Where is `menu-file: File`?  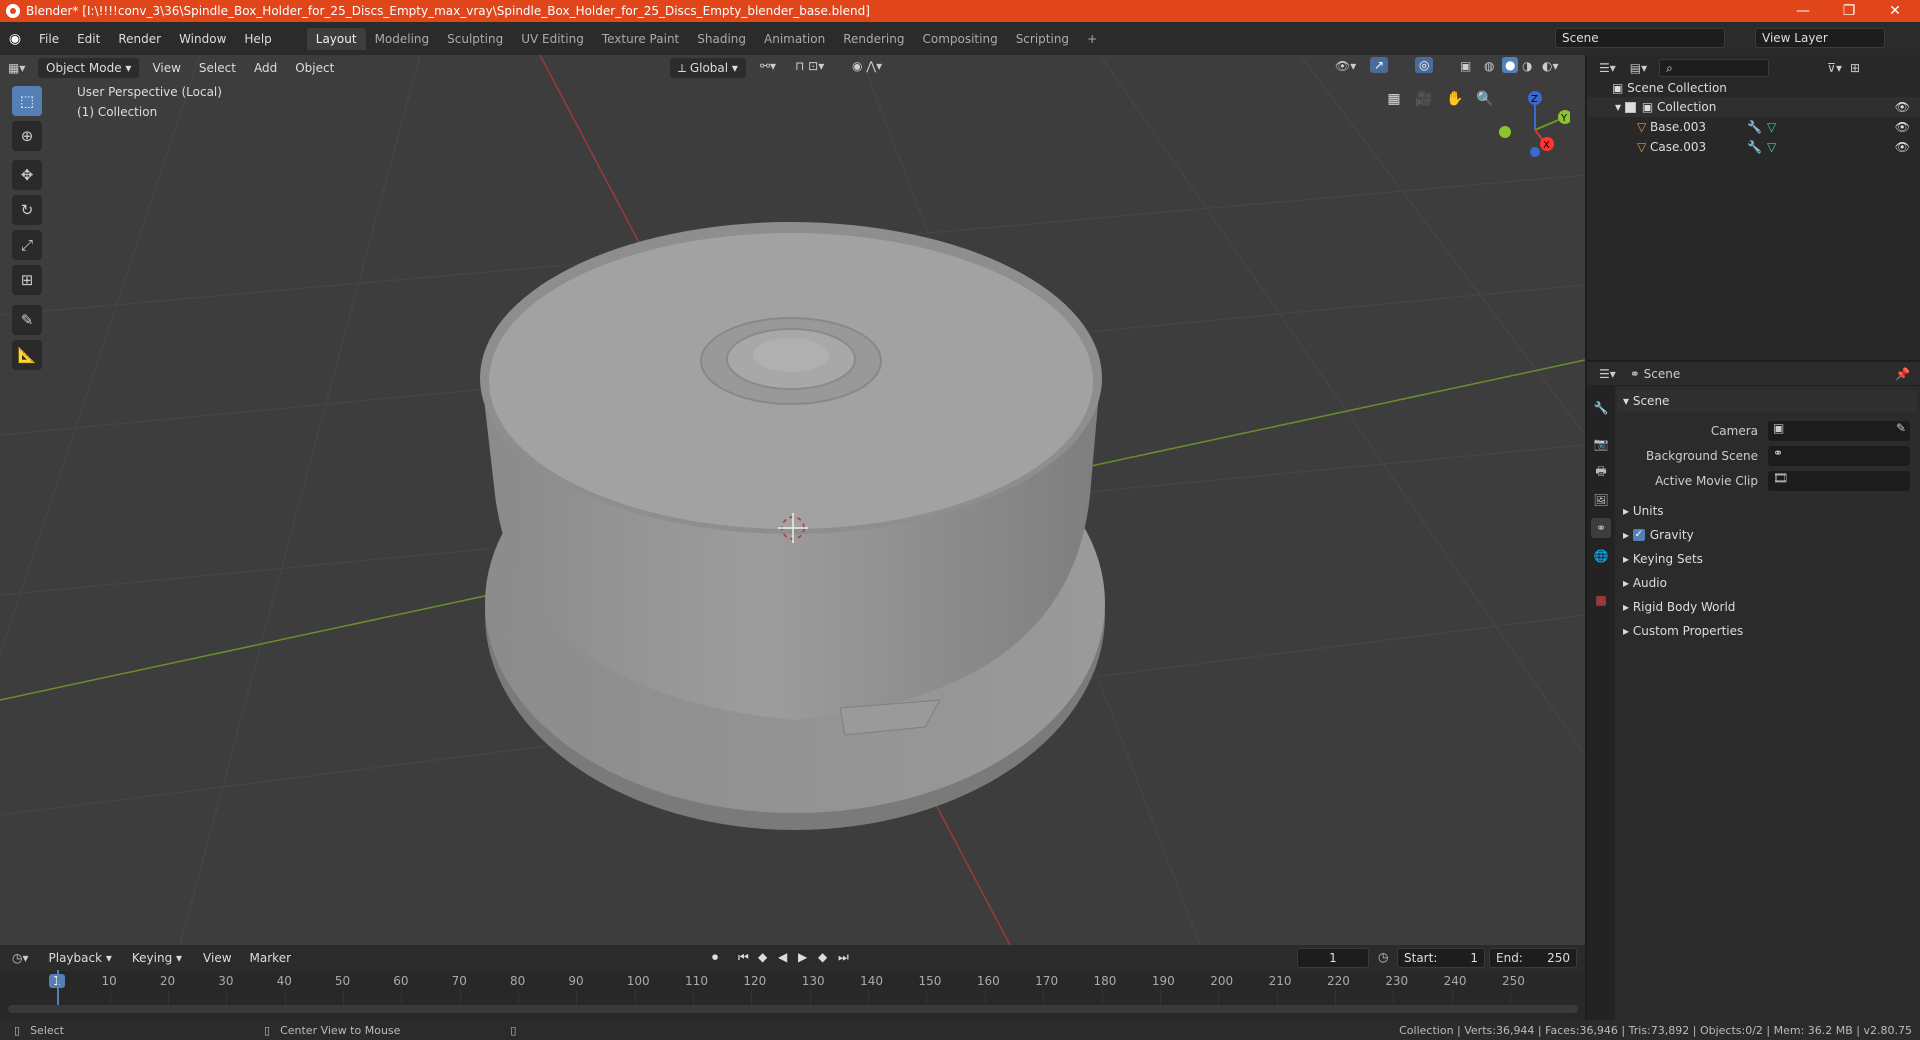
menu-file: File is located at coordinates (49, 39).